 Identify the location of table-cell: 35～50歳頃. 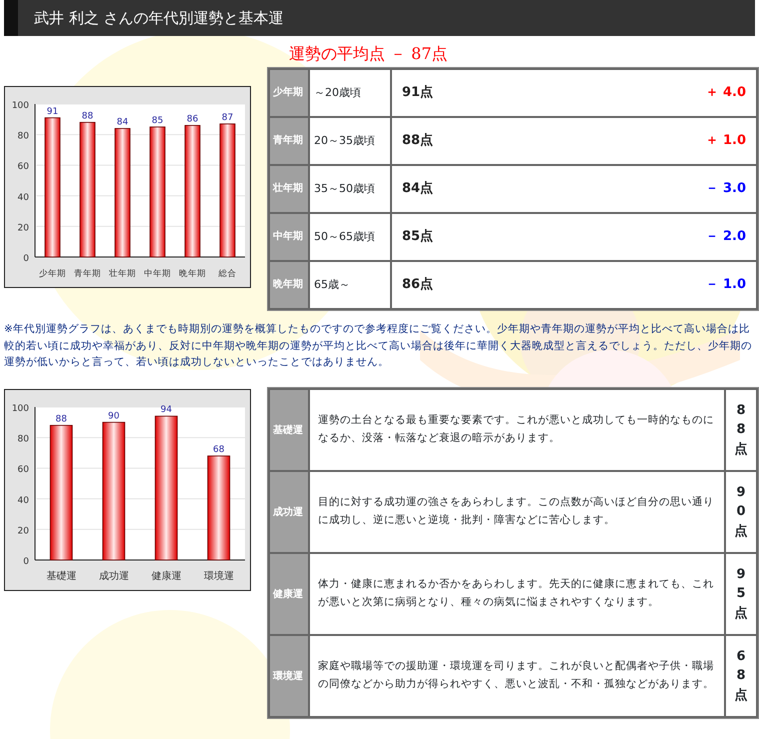
(350, 189).